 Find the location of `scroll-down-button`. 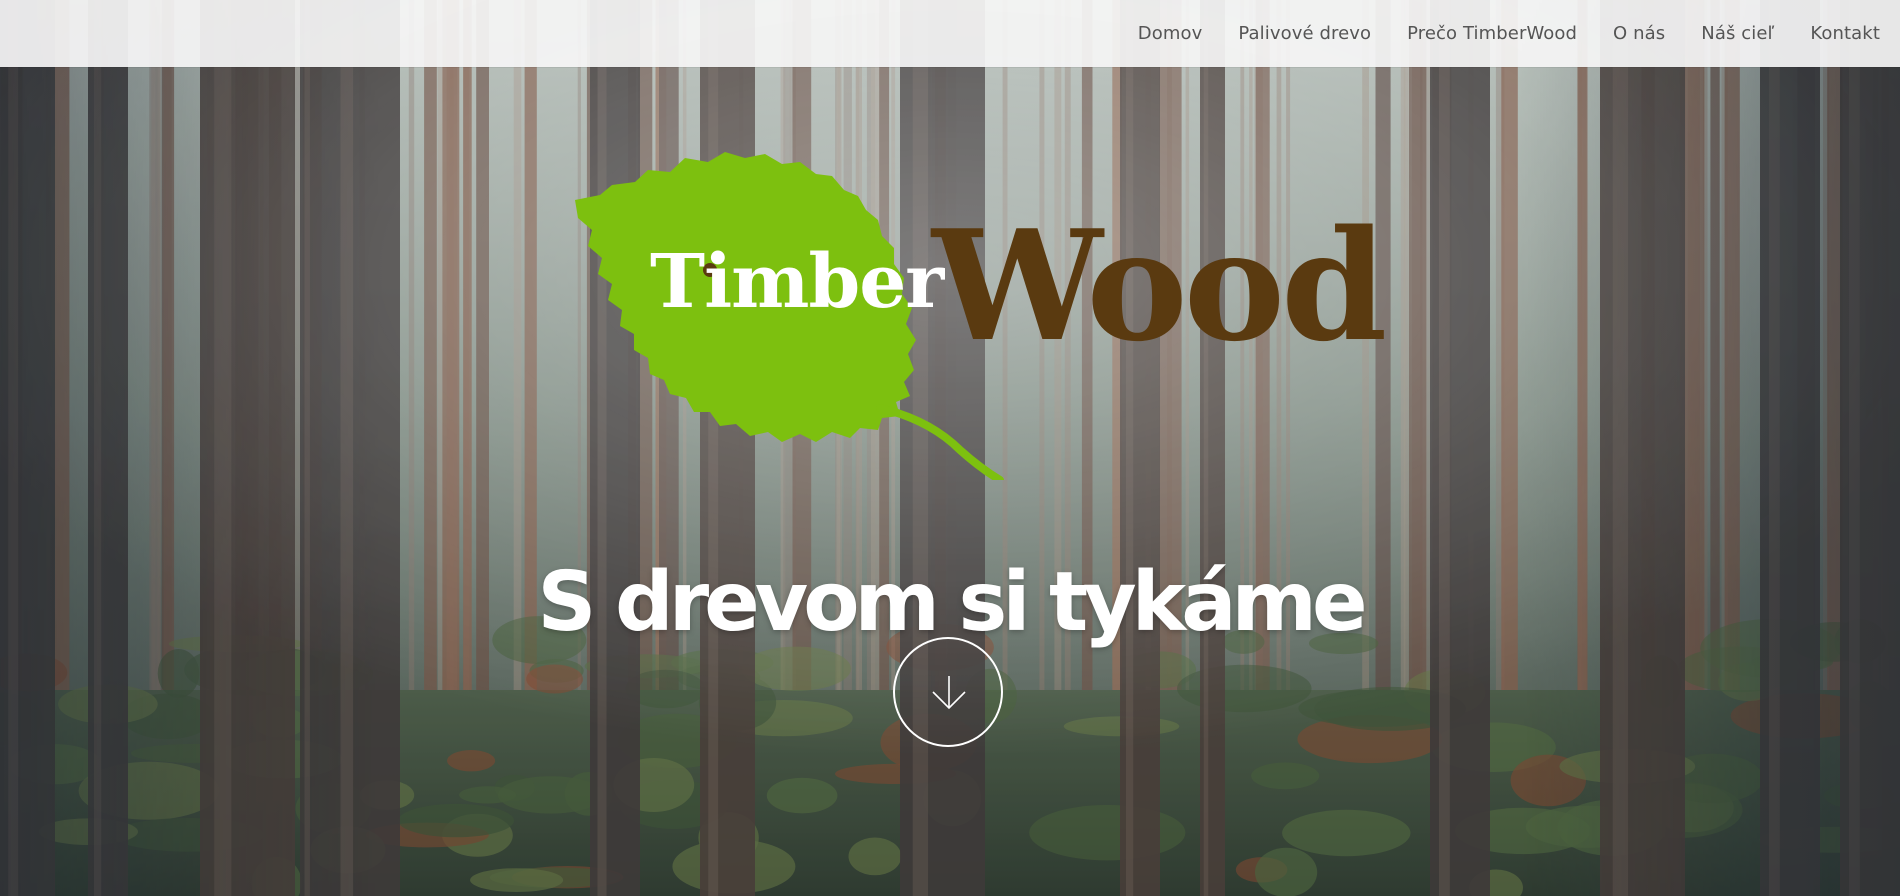

scroll-down-button is located at coordinates (948, 692).